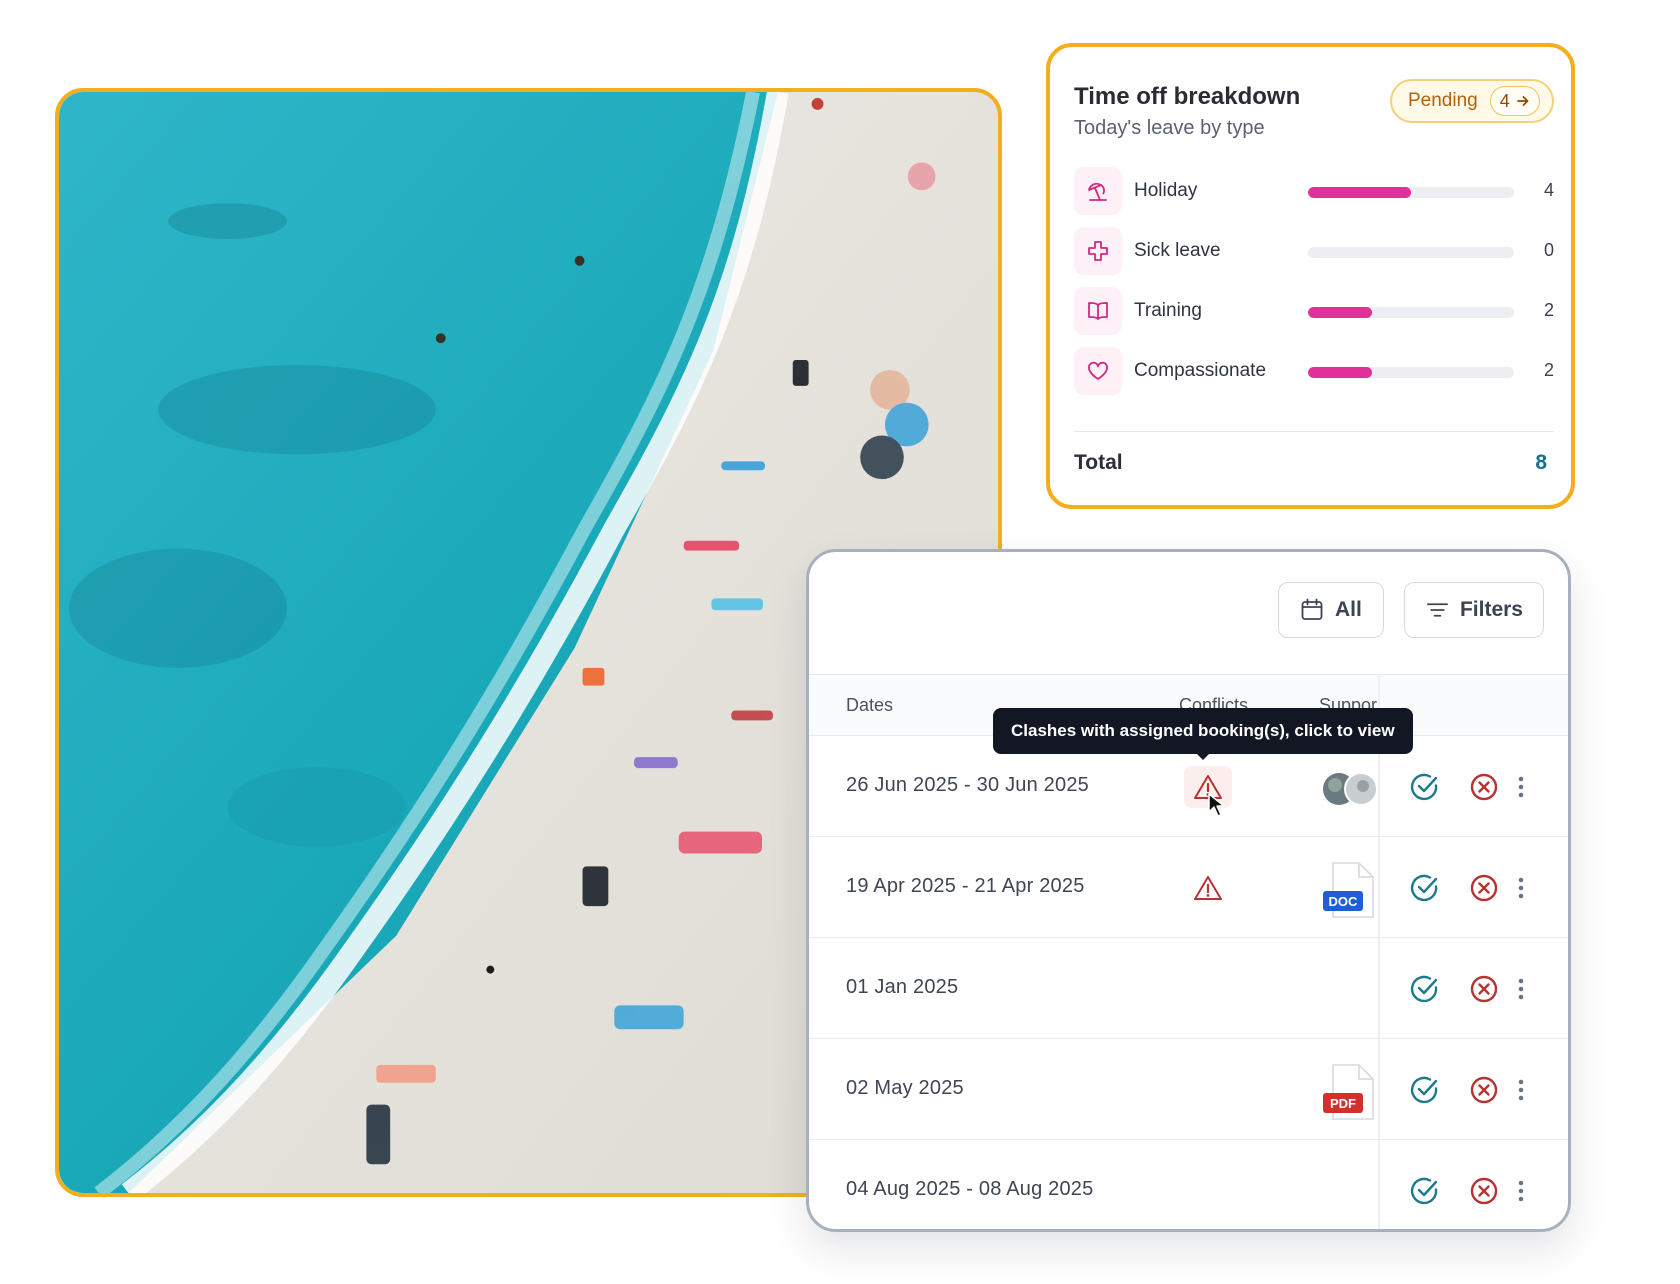 The image size is (1680, 1284). Describe the element at coordinates (1216, 805) in the screenshot. I see `mouse-cursor-icon` at that location.